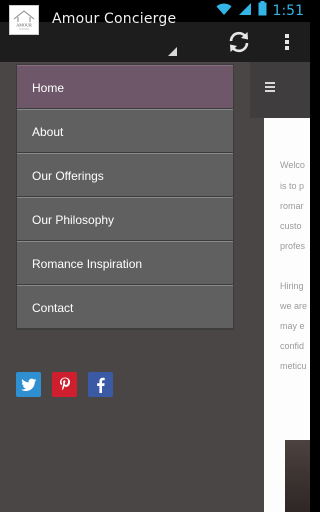 This screenshot has height=512, width=320. I want to click on hamburger-menu-icon, so click(270, 88).